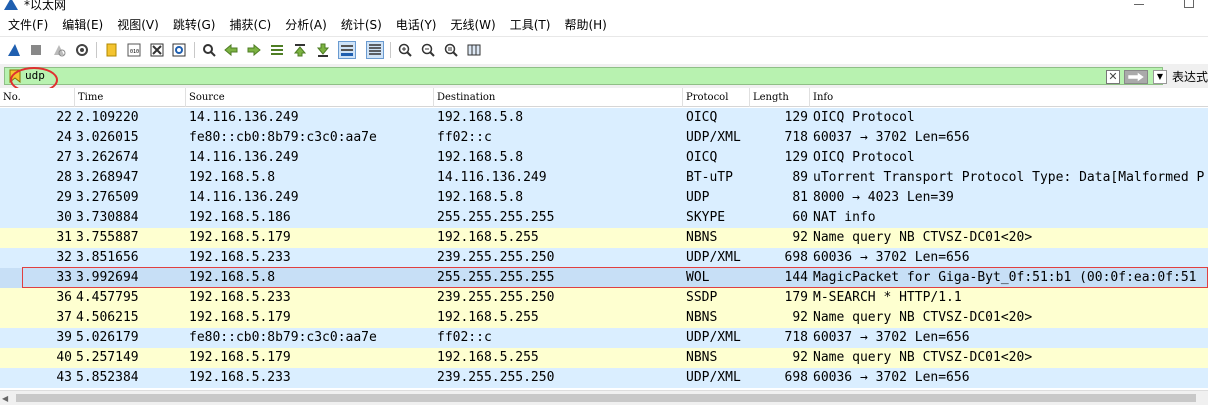 The width and height of the screenshot is (1208, 405). I want to click on clear-filter-button: ✕, so click(1113, 77).